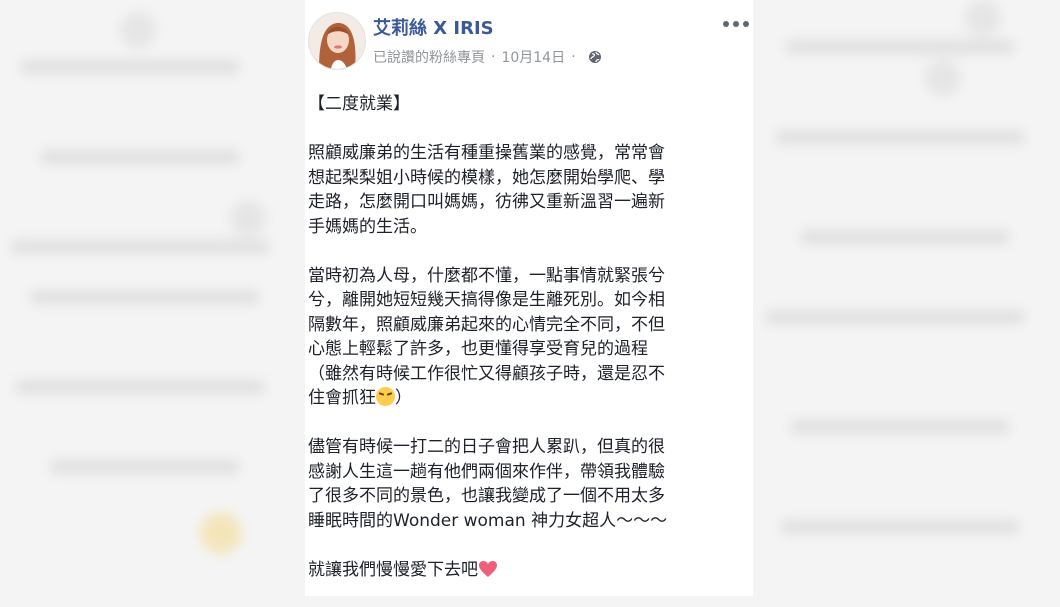 The image size is (1060, 607). I want to click on post-title: 【二度就業】, so click(359, 104).